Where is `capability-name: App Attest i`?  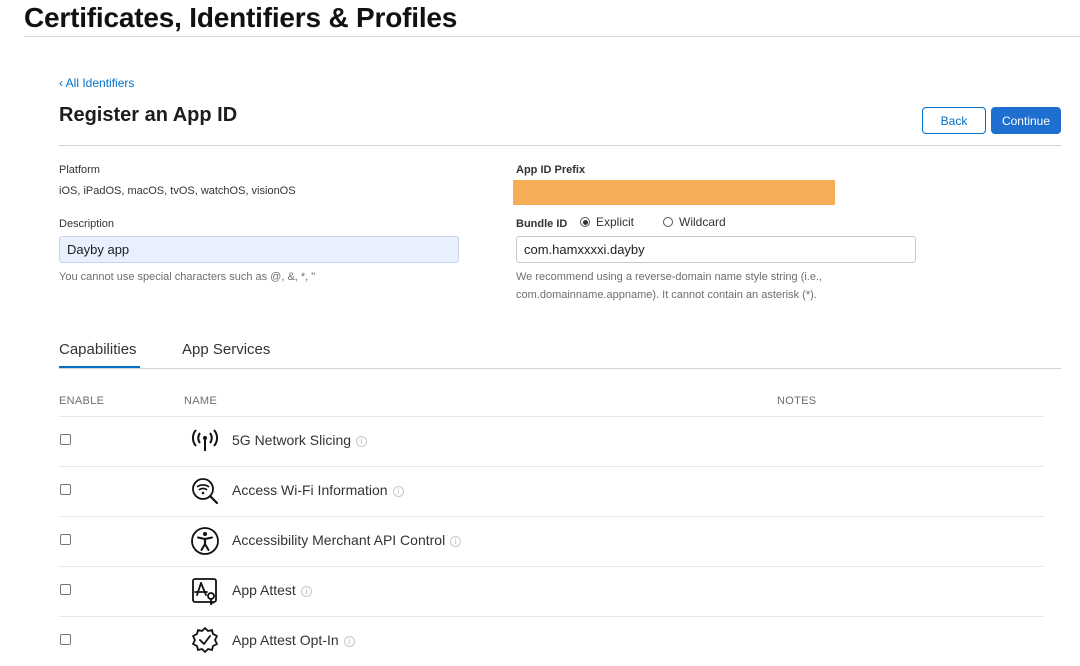
capability-name: App Attest i is located at coordinates (272, 590).